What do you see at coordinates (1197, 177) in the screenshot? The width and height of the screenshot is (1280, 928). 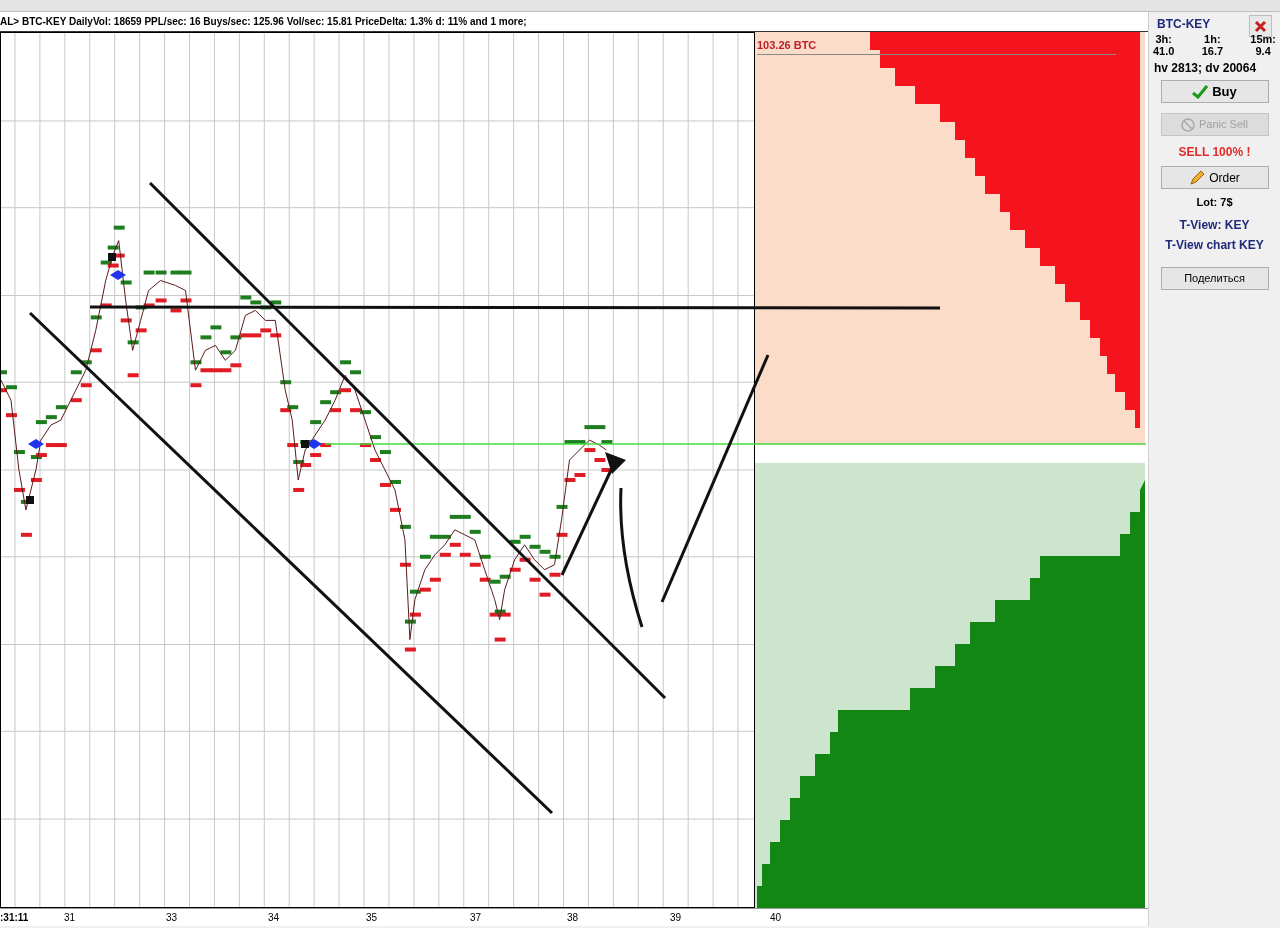 I see `pencil-icon` at bounding box center [1197, 177].